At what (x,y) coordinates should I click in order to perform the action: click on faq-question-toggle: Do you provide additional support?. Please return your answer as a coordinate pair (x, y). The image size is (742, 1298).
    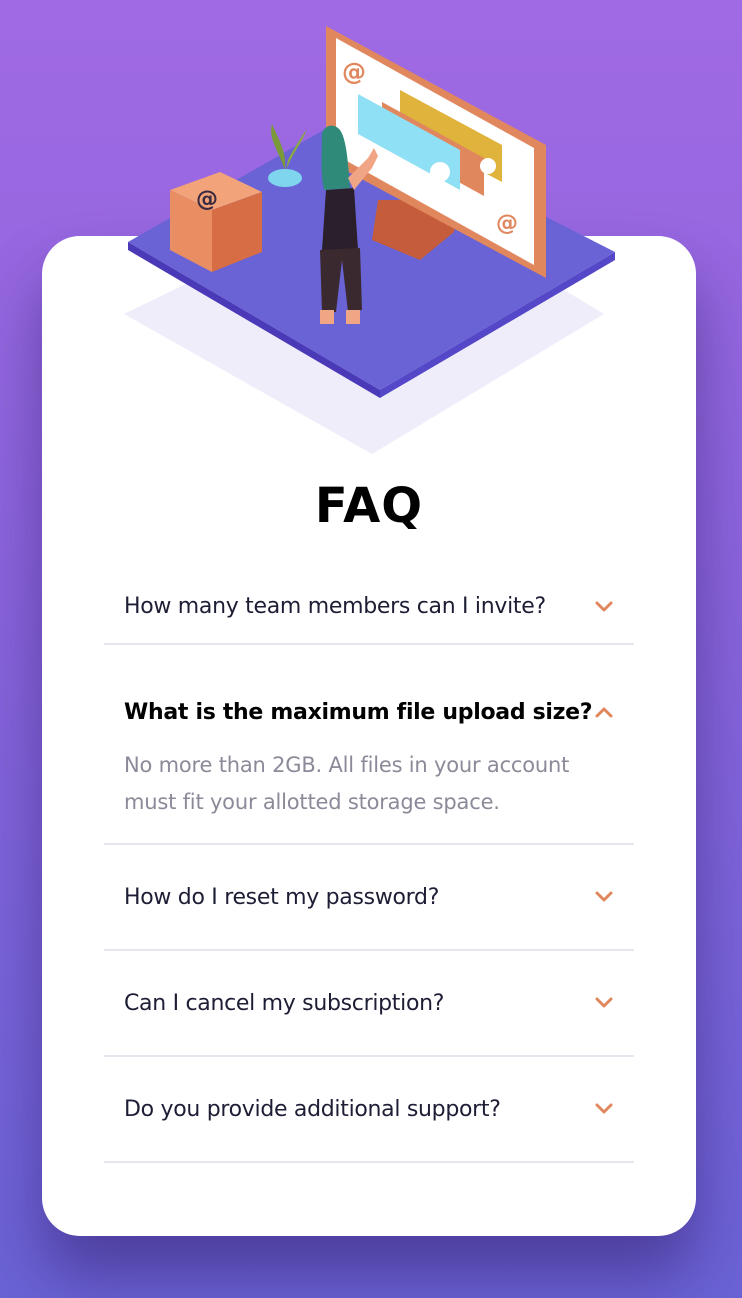
    Looking at the image, I should click on (369, 1109).